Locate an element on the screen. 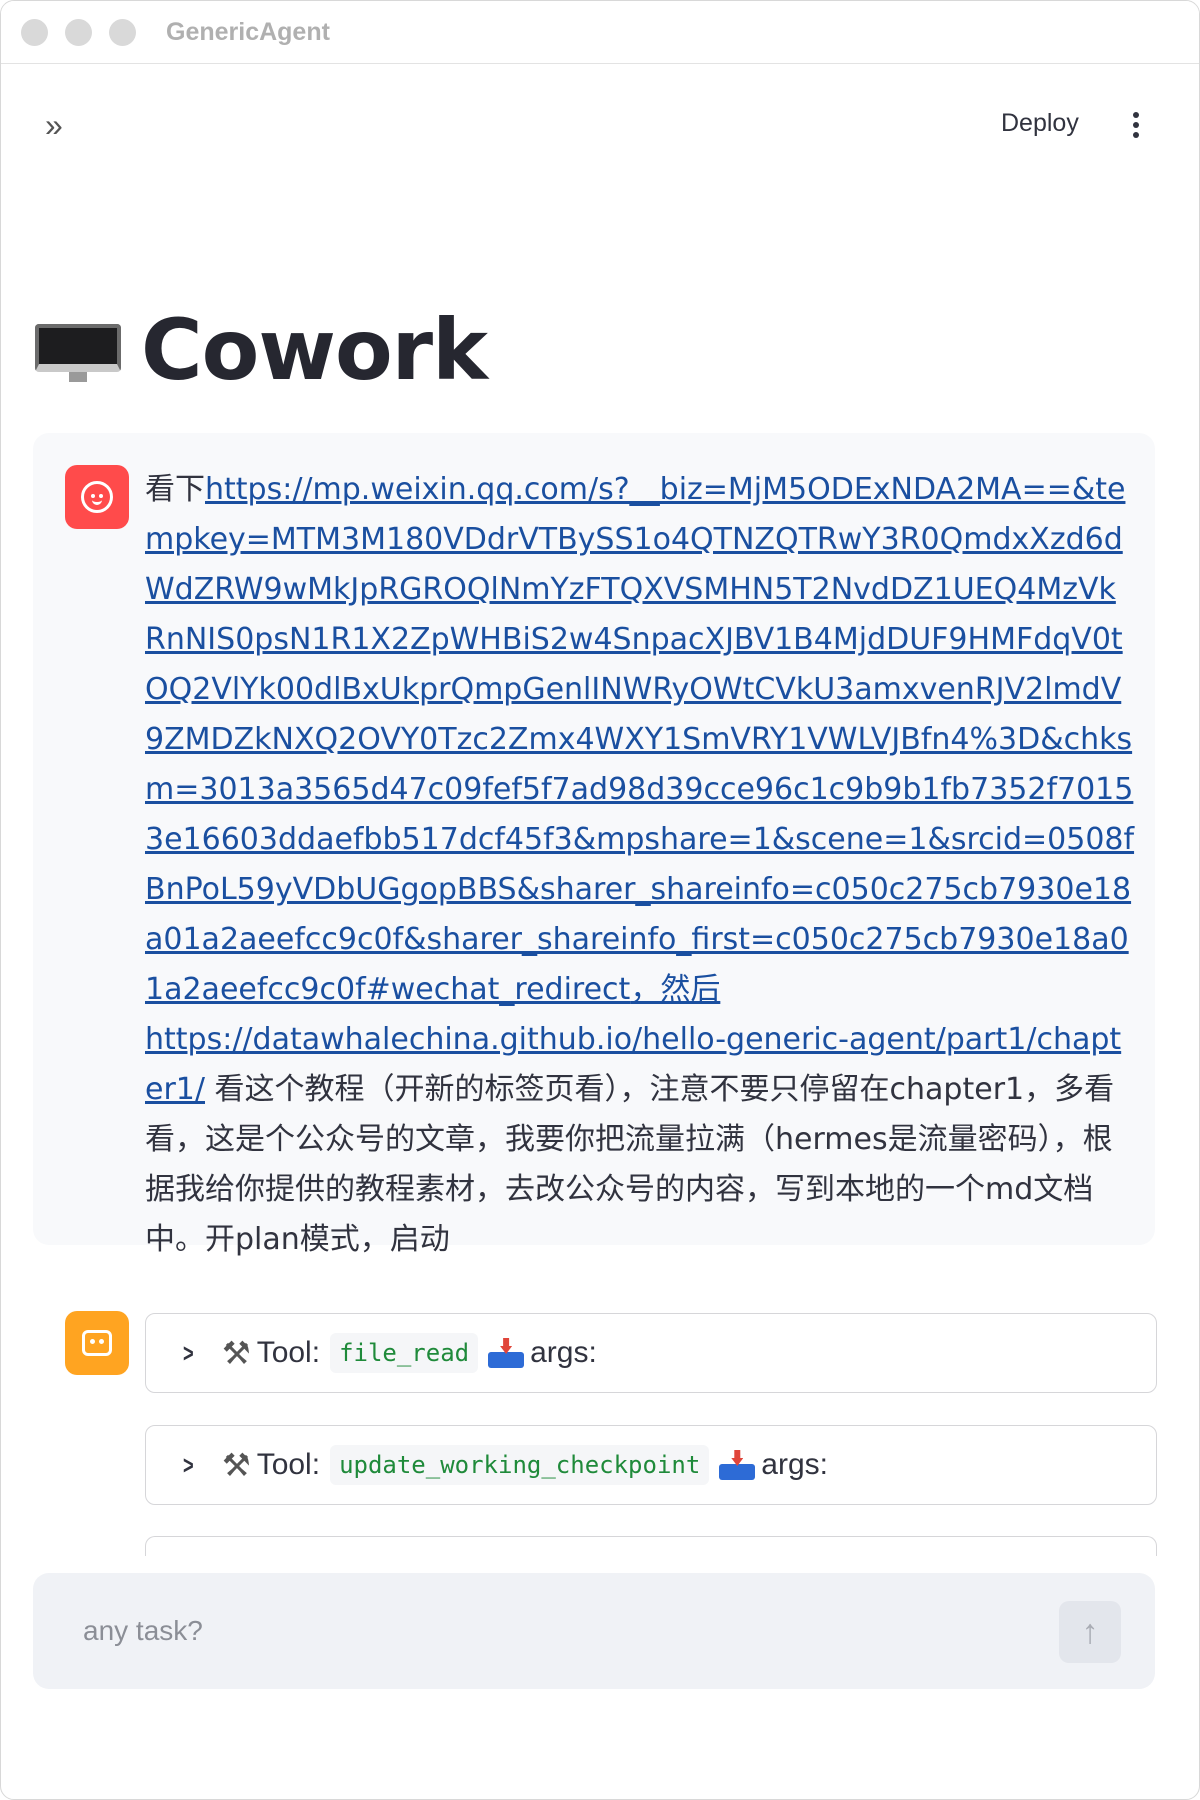 The height and width of the screenshot is (1800, 1200). message-middle-text: ，然后 is located at coordinates (675, 989).